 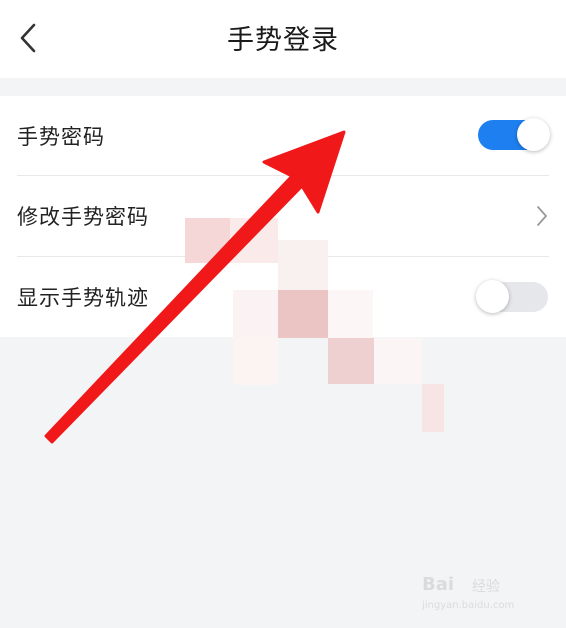 I want to click on setting-label-show-gesture-trail: 显示手势轨迹, so click(x=83, y=298).